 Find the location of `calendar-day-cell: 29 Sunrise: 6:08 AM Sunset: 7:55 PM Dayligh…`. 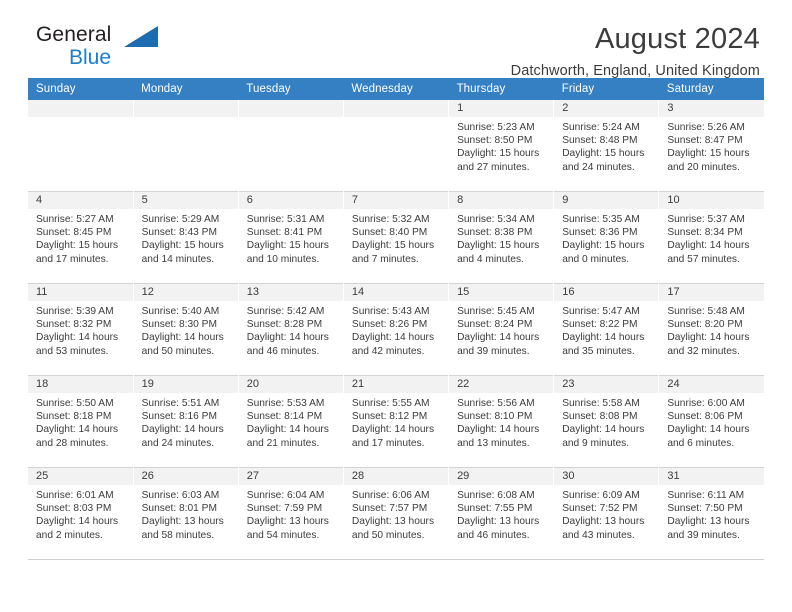

calendar-day-cell: 29 Sunrise: 6:08 AM Sunset: 7:55 PM Dayligh… is located at coordinates (501, 513).